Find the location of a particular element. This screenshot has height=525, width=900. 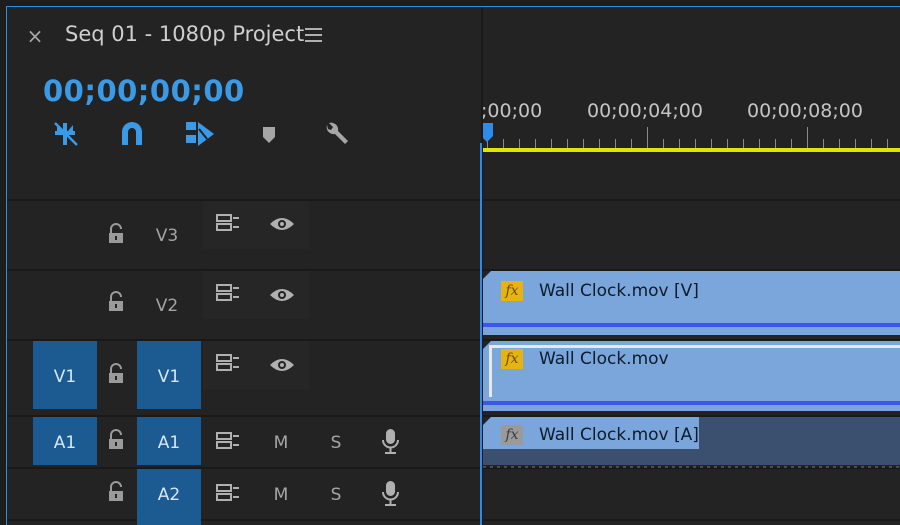

track-name-a2: A2 is located at coordinates (169, 495).